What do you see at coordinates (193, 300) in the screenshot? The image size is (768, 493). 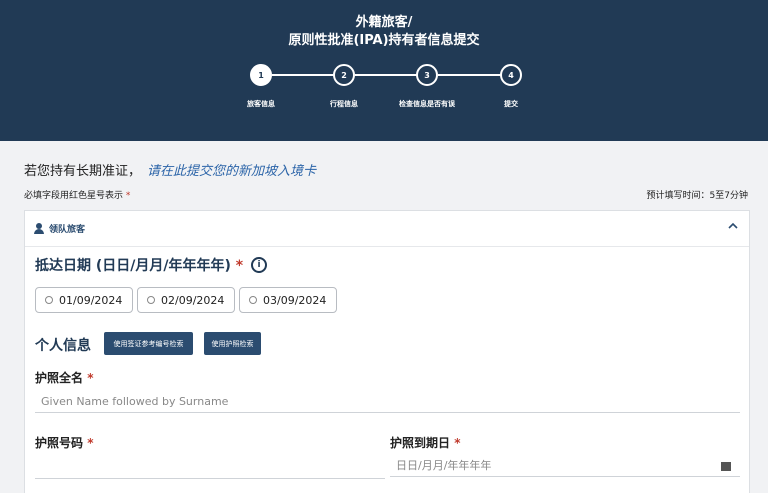 I see `arrival-date-option-text: 02/09/2024` at bounding box center [193, 300].